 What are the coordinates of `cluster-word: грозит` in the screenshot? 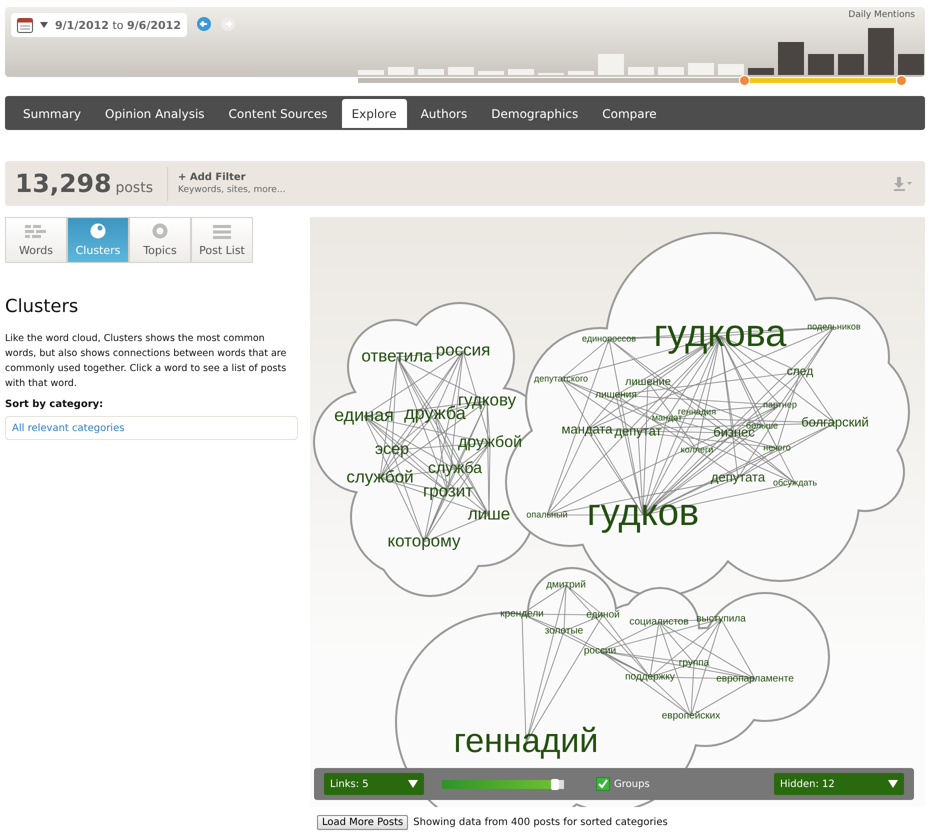 It's located at (448, 490).